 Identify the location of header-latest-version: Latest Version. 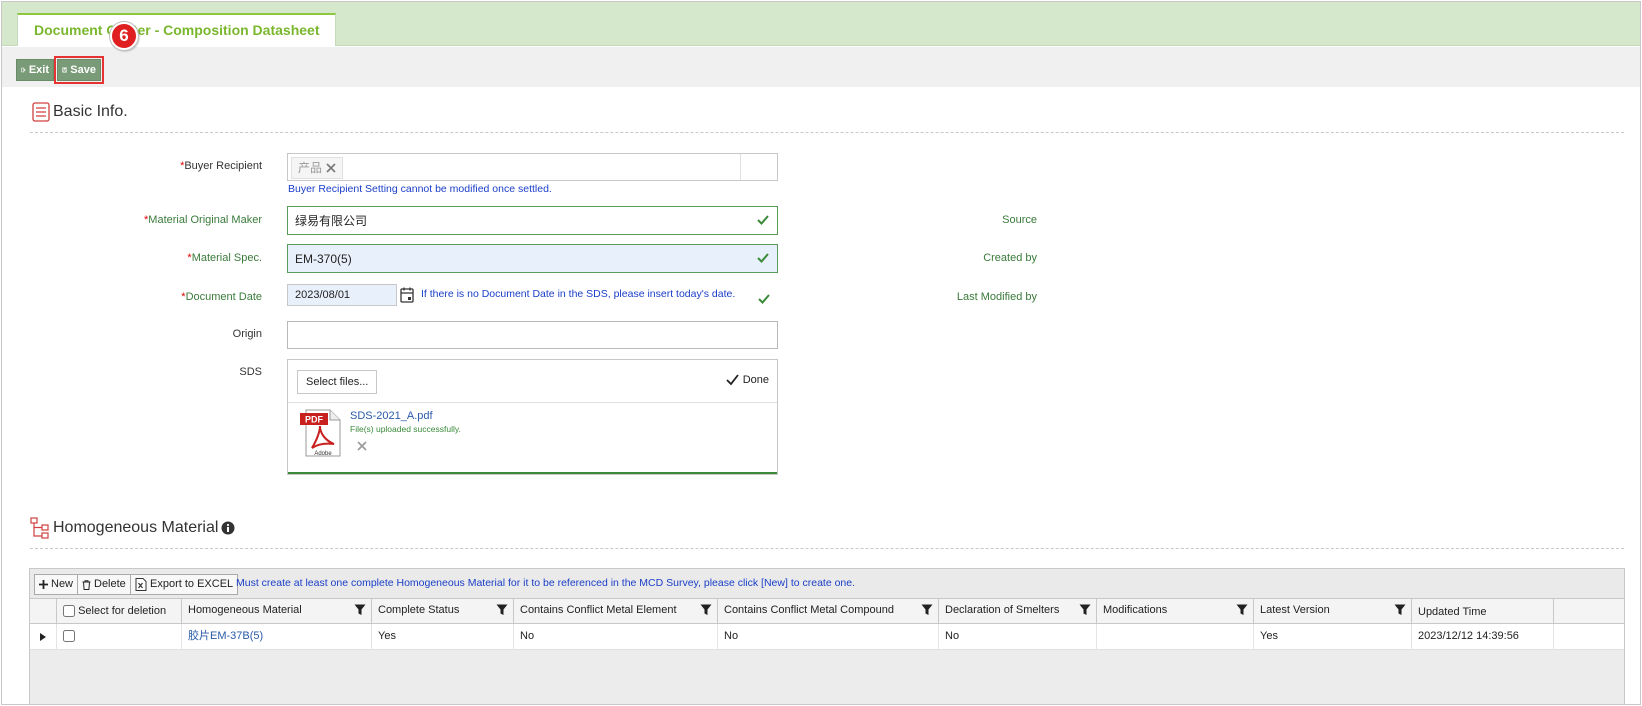
(1333, 611).